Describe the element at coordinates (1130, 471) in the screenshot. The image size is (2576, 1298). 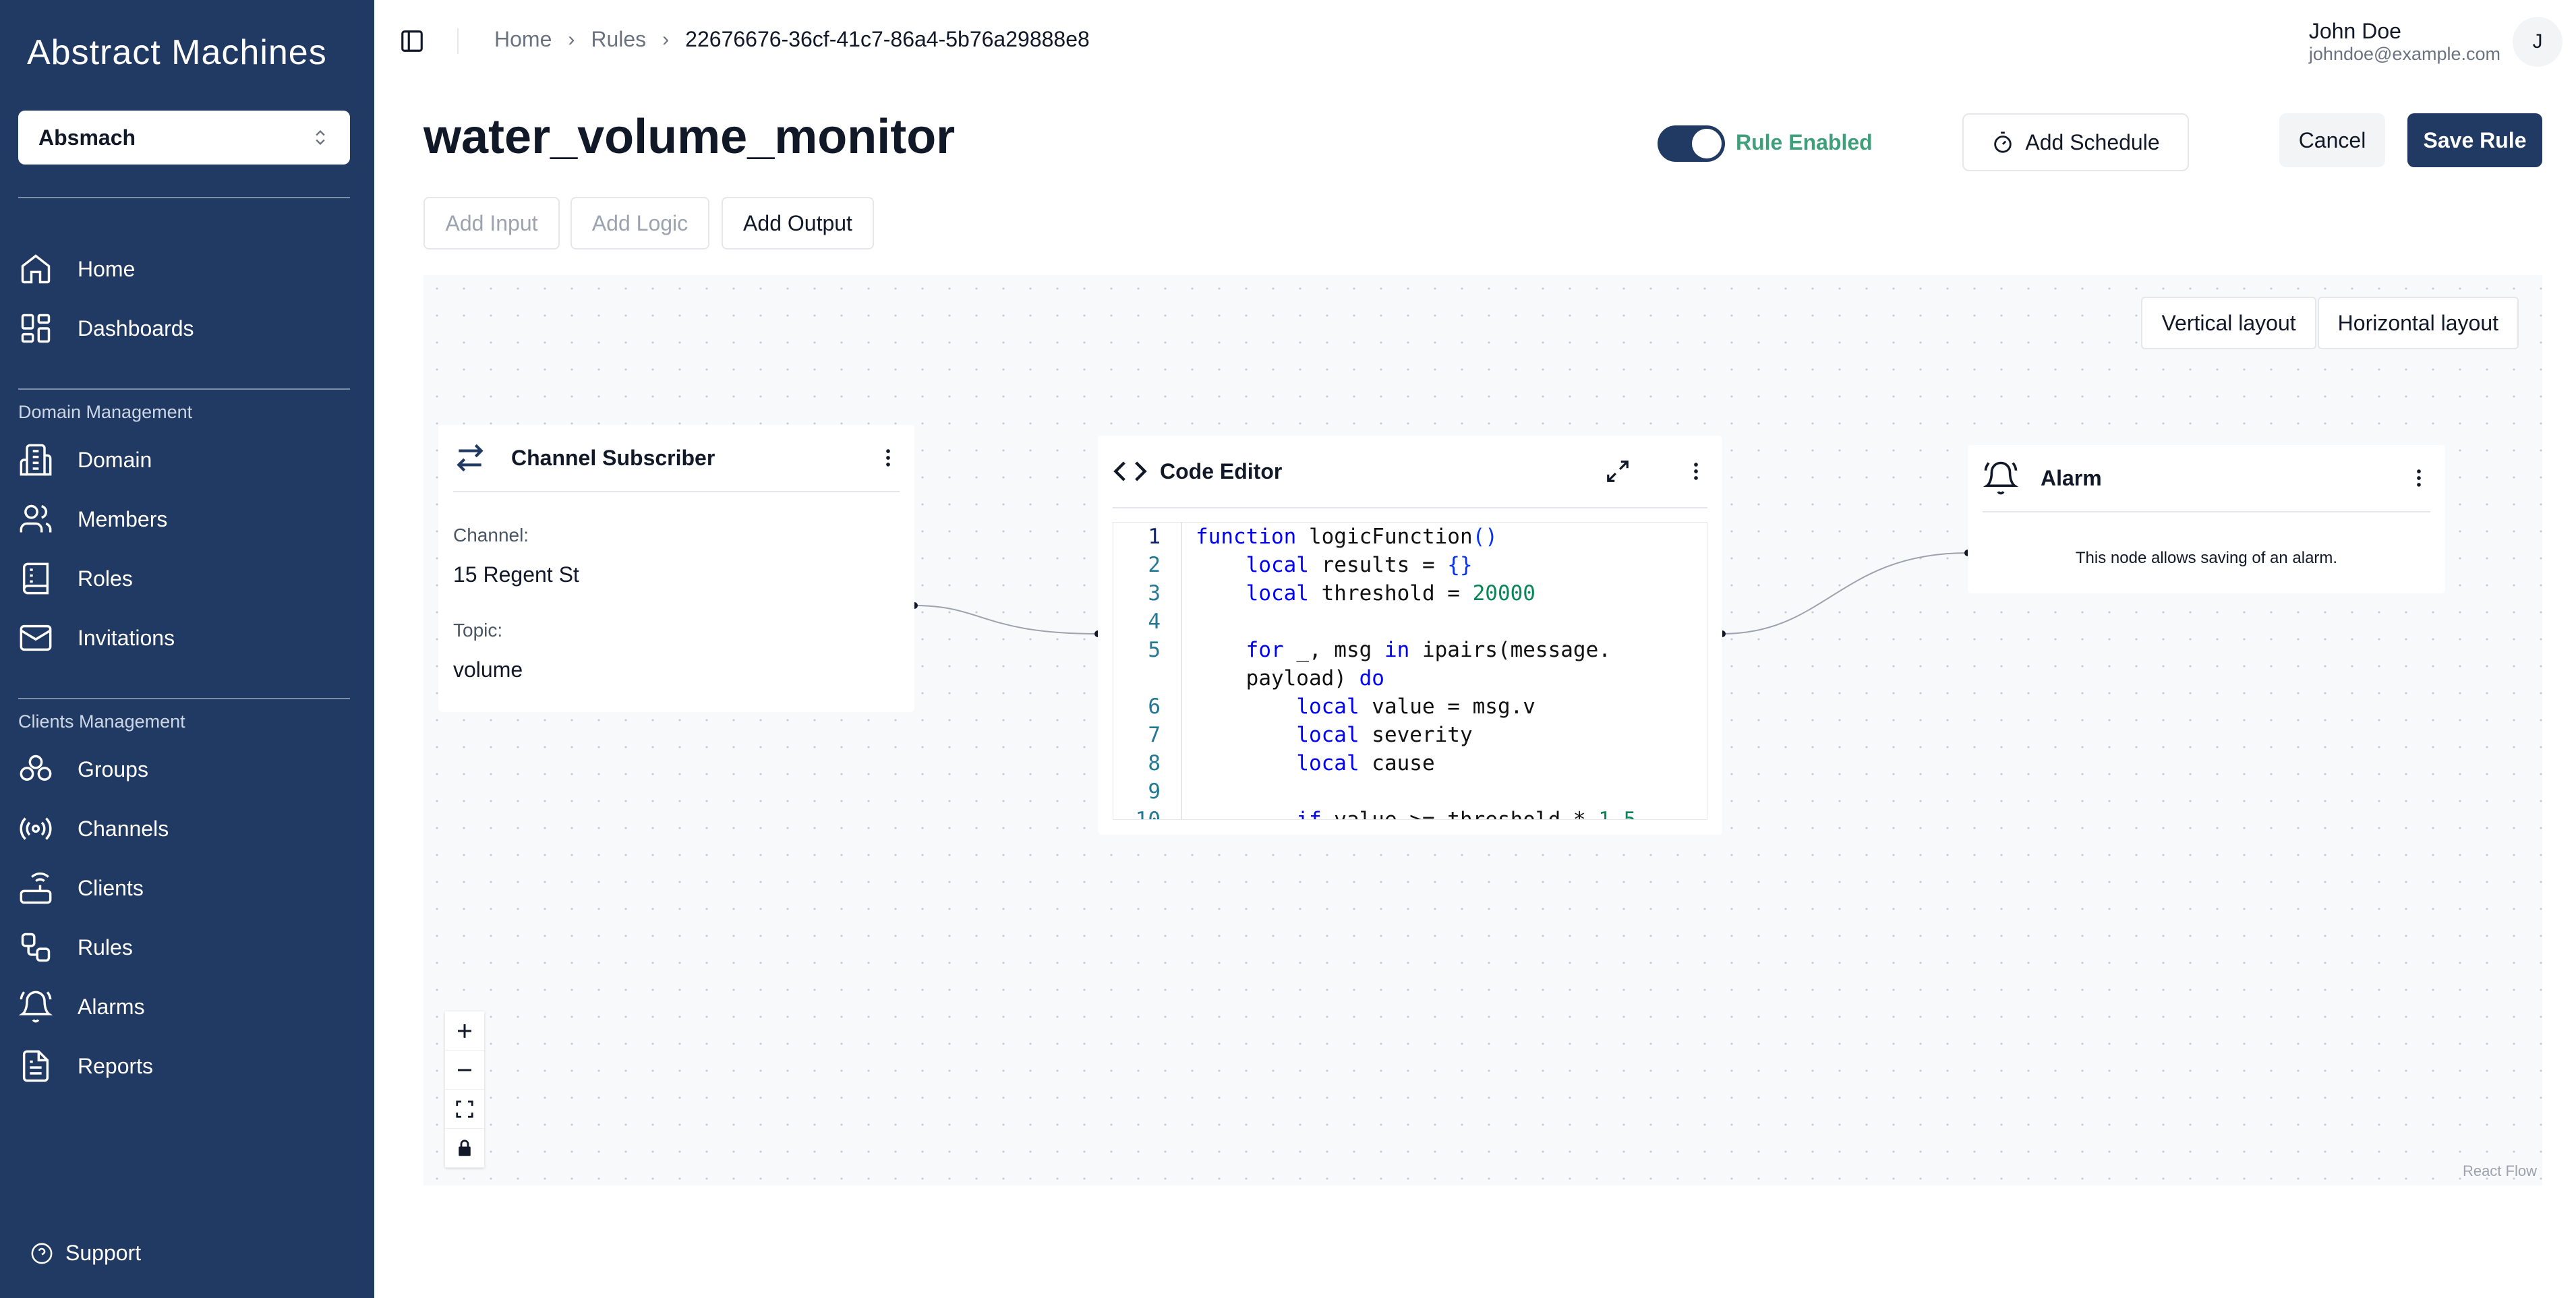
I see `code-icon` at that location.